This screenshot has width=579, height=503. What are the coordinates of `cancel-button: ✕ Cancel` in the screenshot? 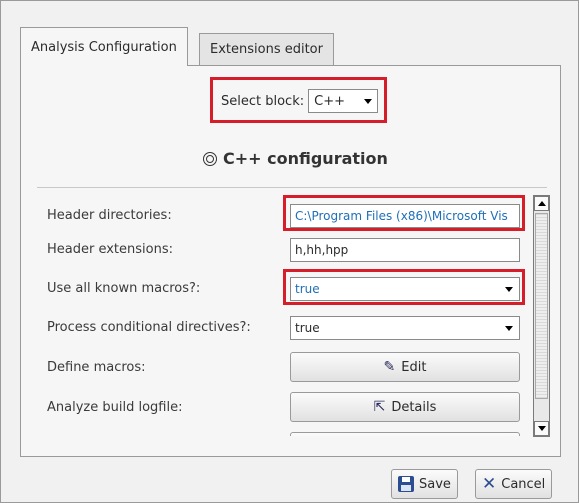 It's located at (514, 484).